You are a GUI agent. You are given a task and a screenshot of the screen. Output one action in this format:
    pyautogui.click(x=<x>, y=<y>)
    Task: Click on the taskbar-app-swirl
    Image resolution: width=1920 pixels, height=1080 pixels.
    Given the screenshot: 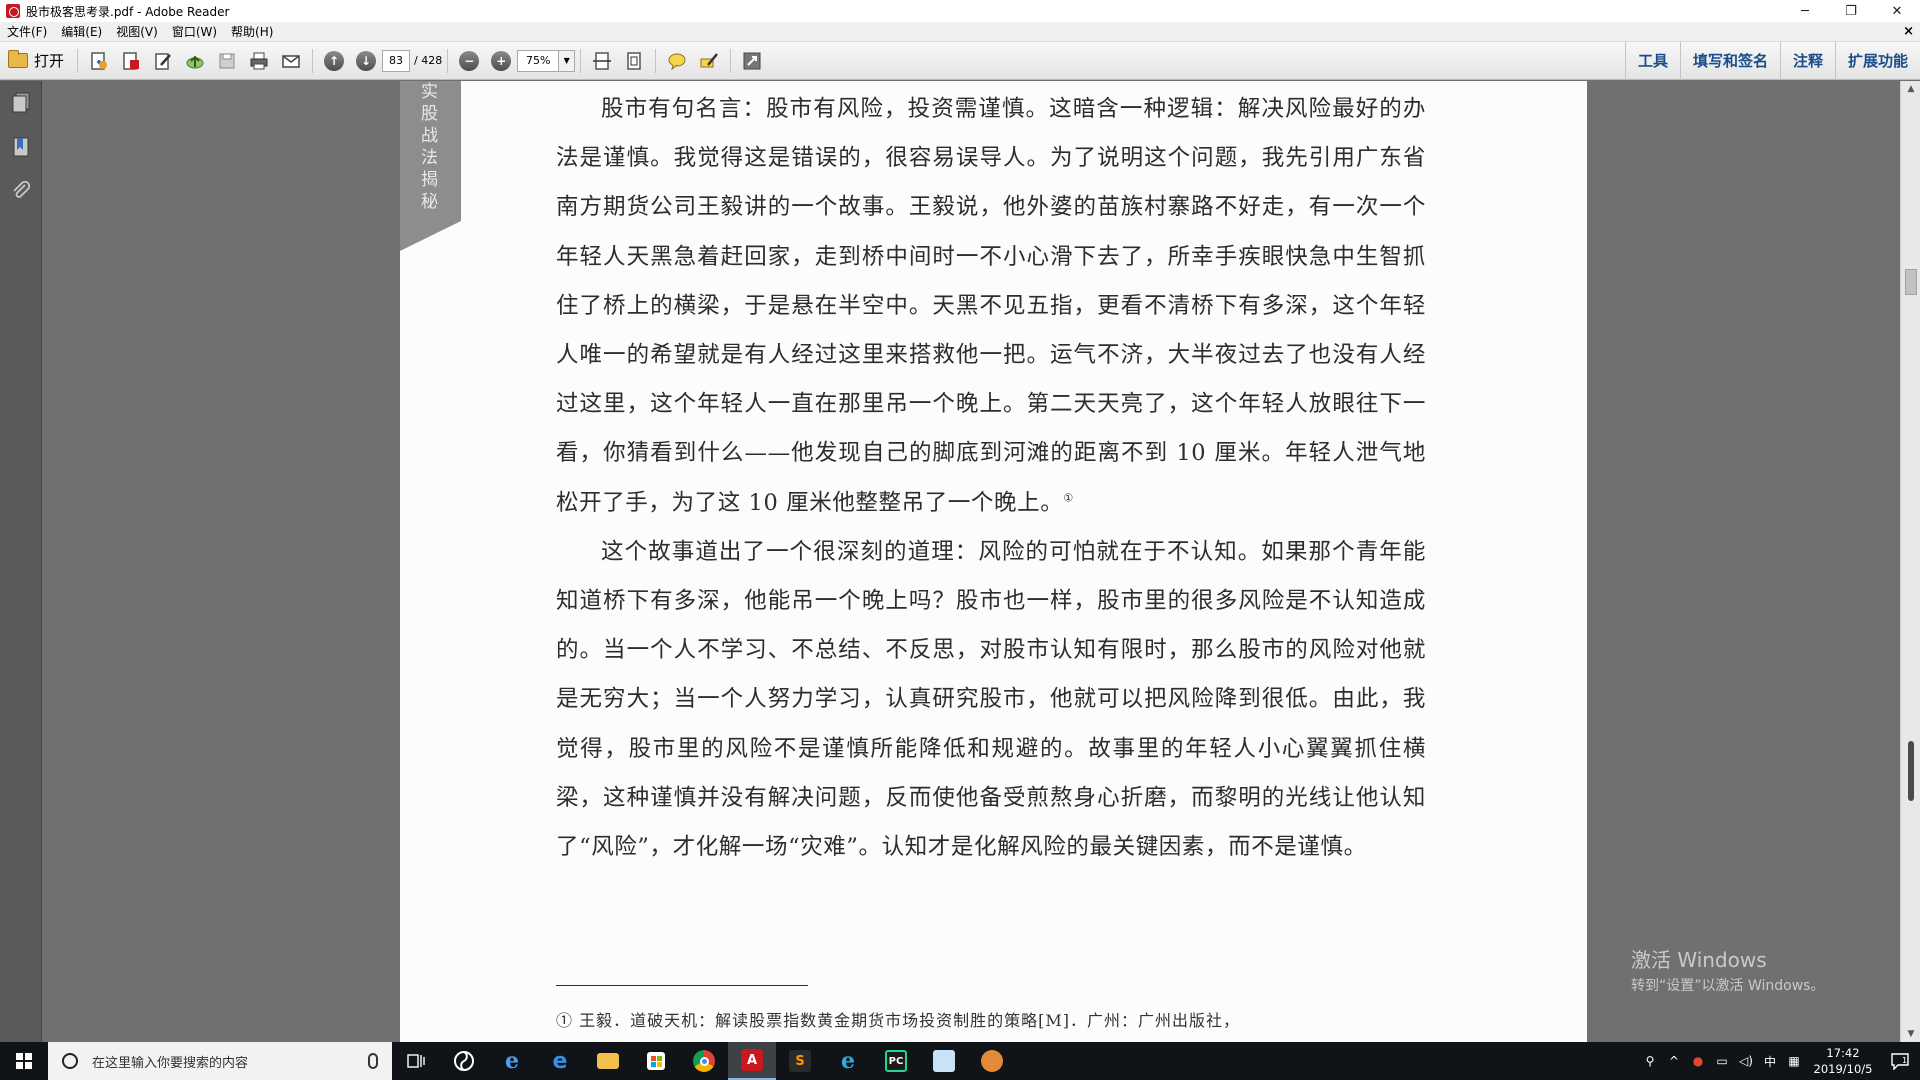 What is the action you would take?
    pyautogui.click(x=464, y=1061)
    